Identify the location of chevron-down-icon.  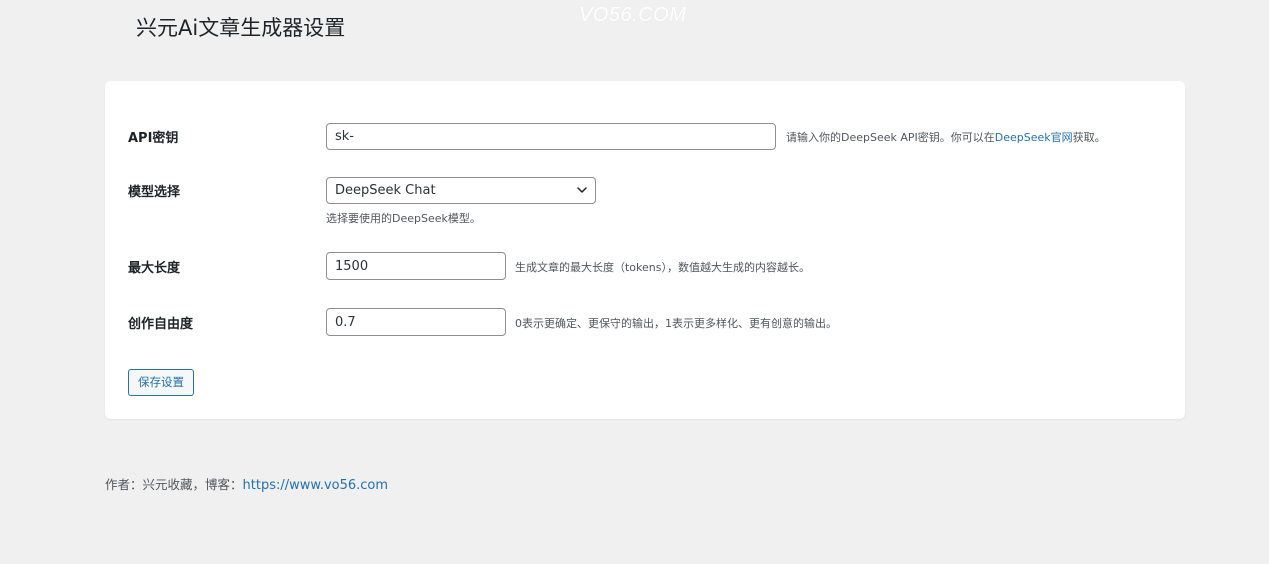
(582, 190).